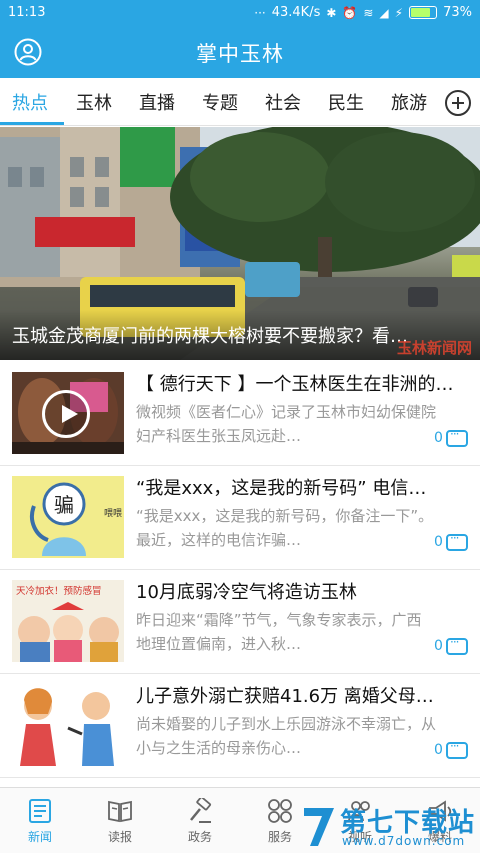  I want to click on alarm-icon: ⏰, so click(350, 12).